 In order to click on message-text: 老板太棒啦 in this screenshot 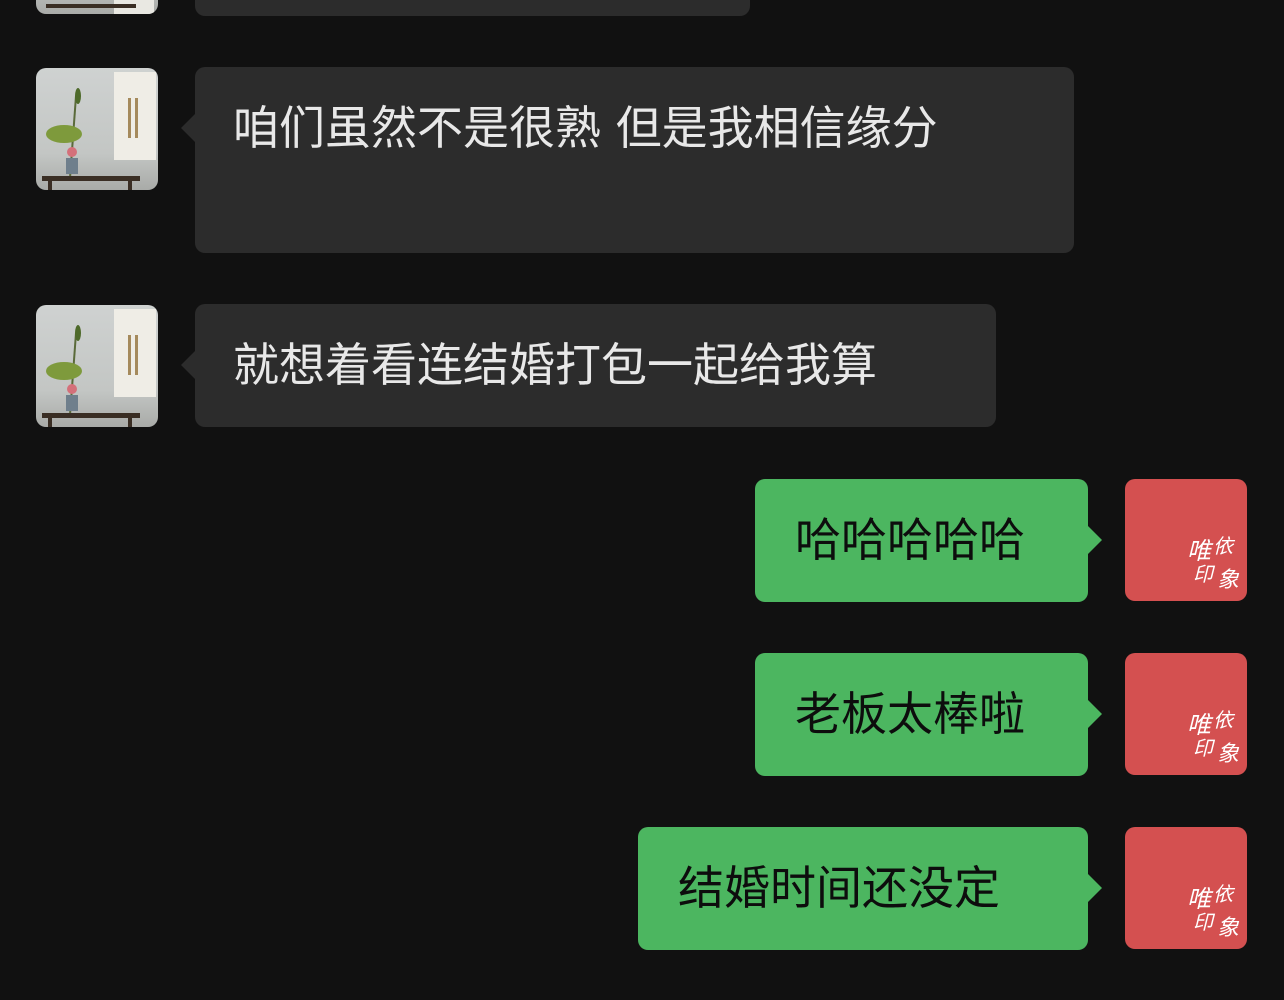, I will do `click(910, 714)`.